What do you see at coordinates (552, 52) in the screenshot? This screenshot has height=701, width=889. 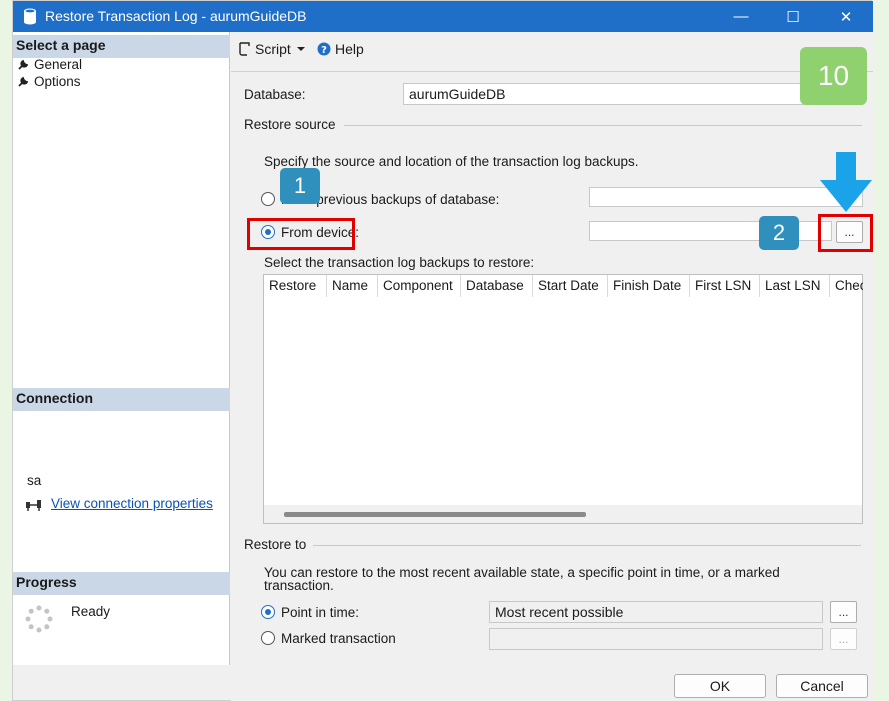 I see `toolbar: Script ? Help` at bounding box center [552, 52].